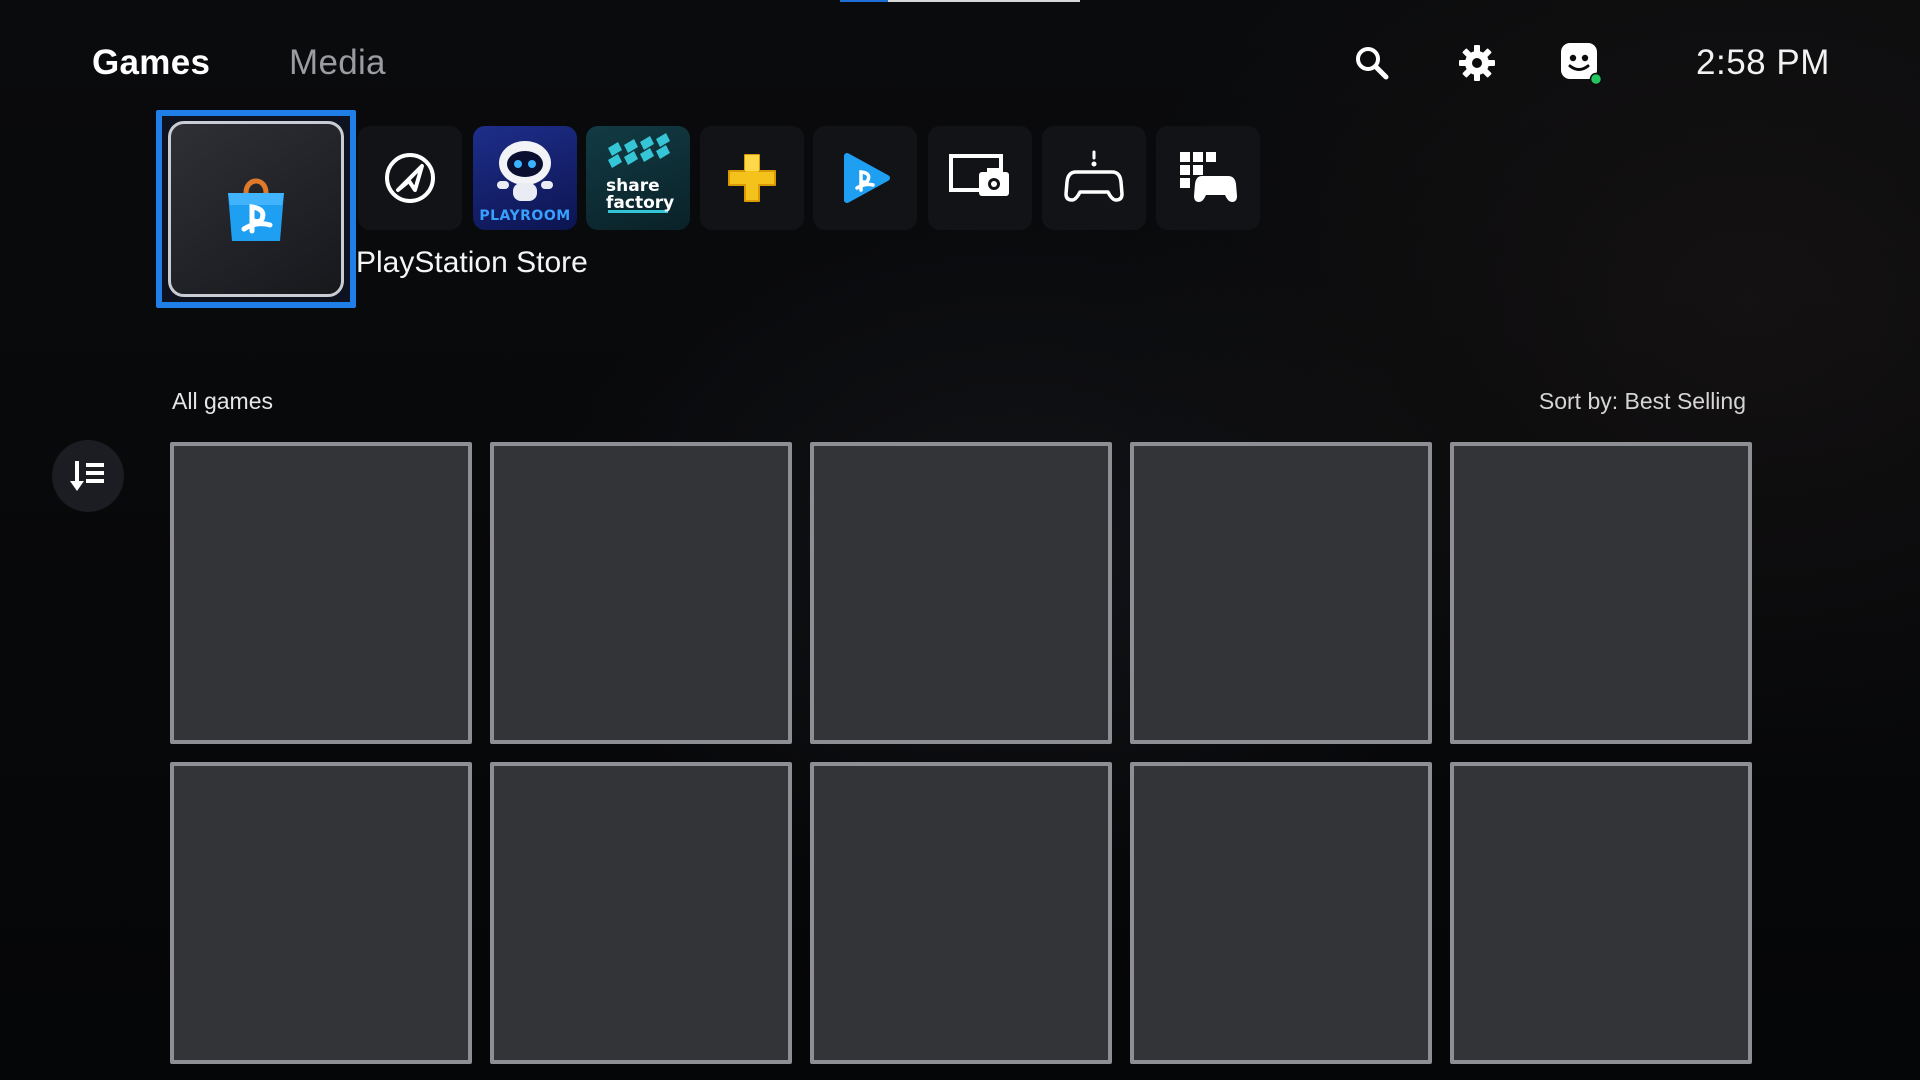  I want to click on sort-list-icon, so click(87, 476).